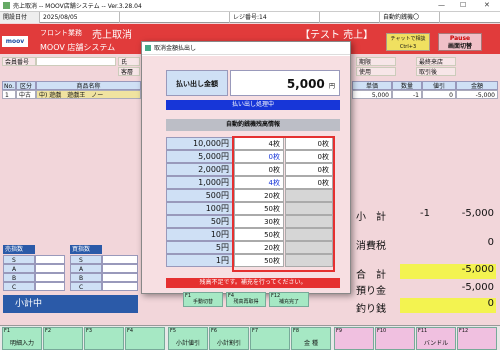 The image size is (500, 350). I want to click on change-value: 0, so click(448, 305).